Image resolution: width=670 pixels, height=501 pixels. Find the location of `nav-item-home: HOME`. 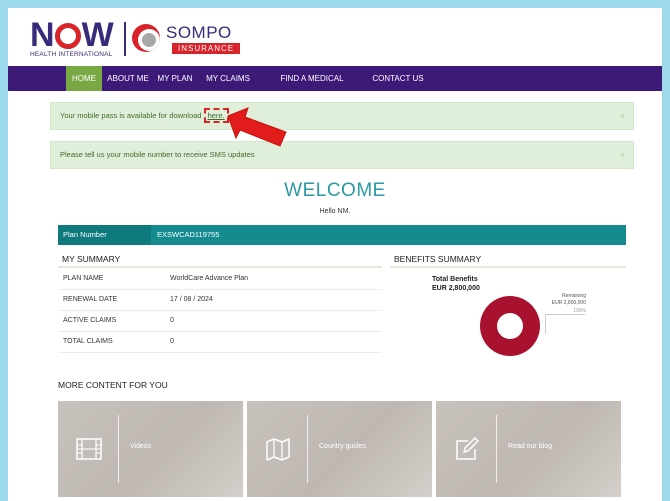

nav-item-home: HOME is located at coordinates (84, 78).